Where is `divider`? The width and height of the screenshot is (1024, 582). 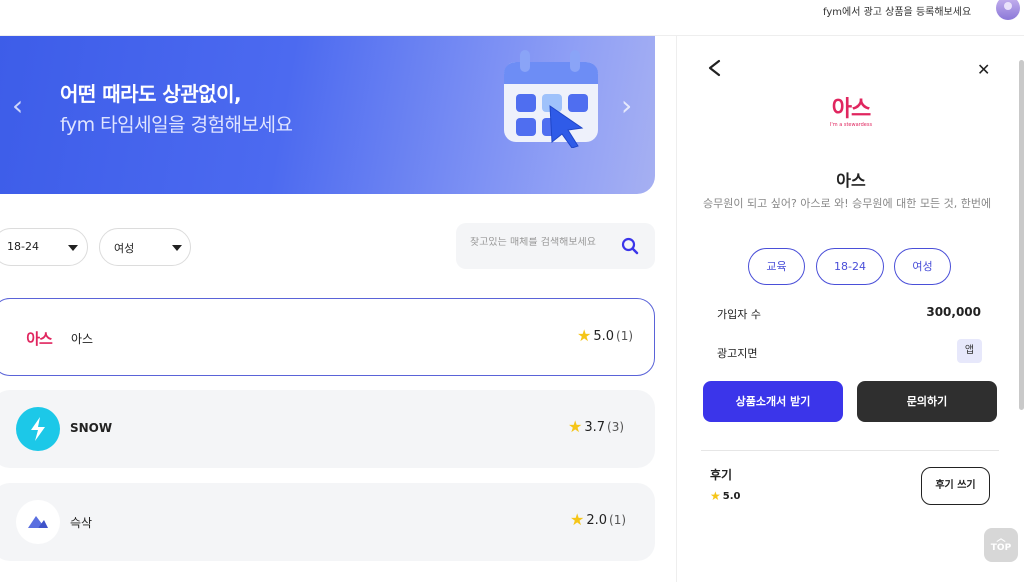
divider is located at coordinates (850, 450).